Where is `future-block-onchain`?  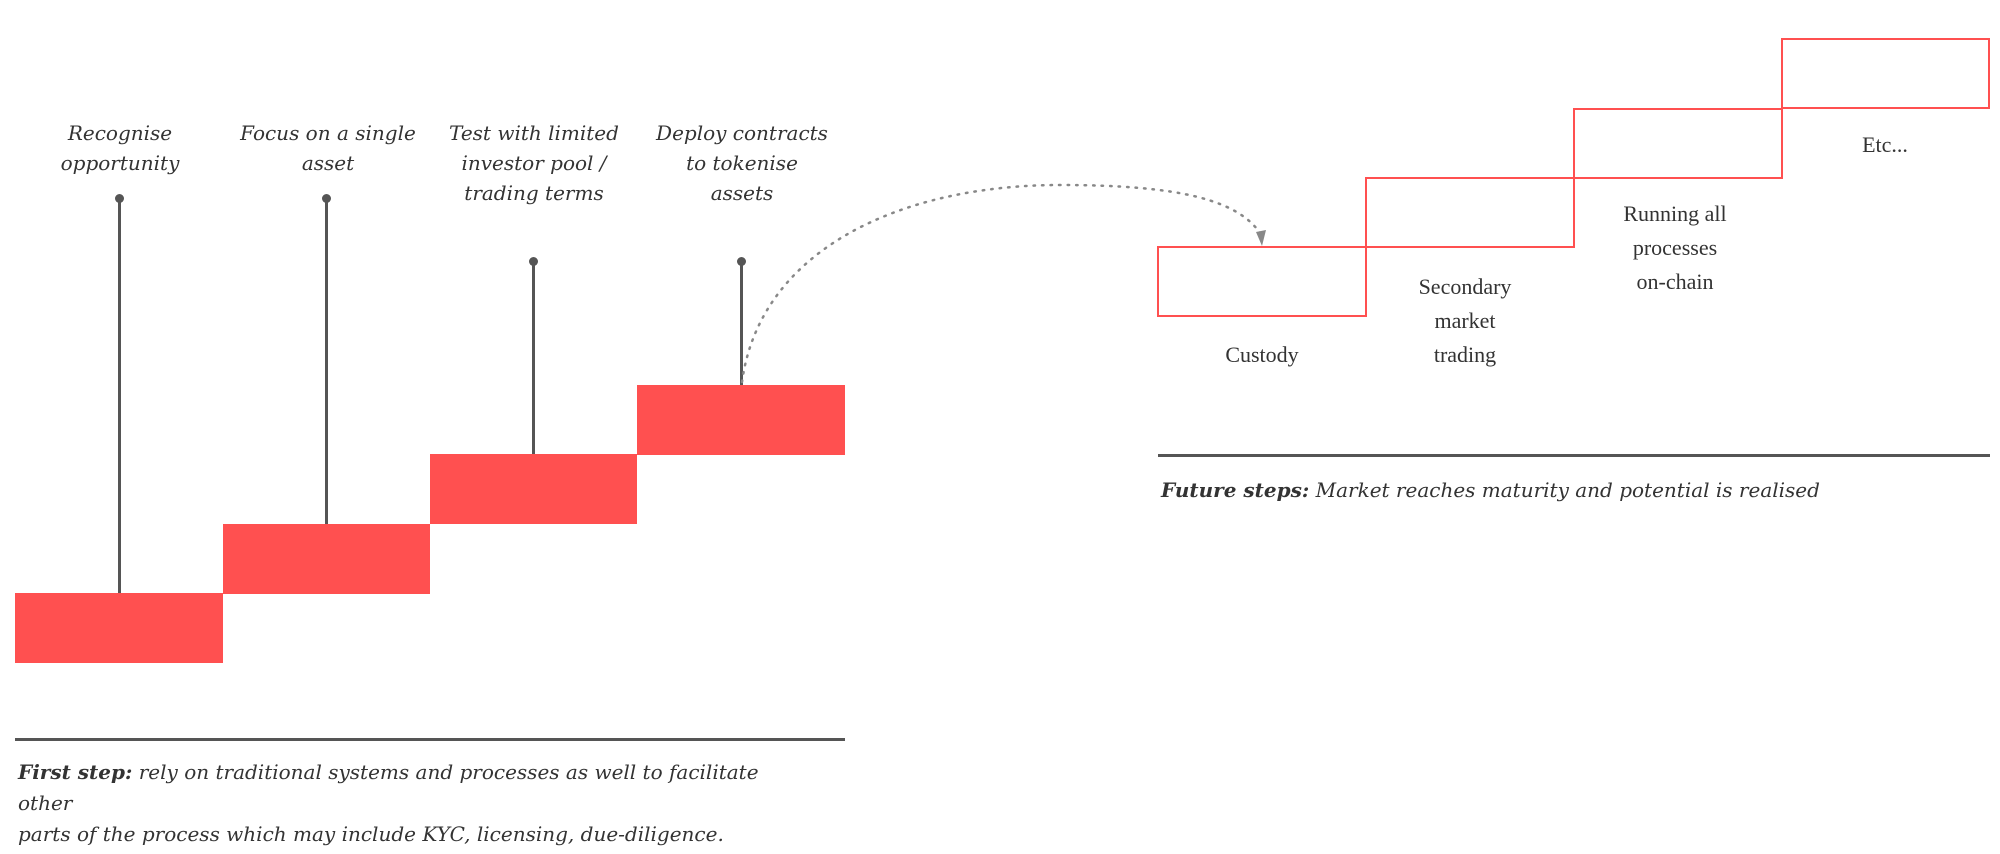 future-block-onchain is located at coordinates (1678, 143).